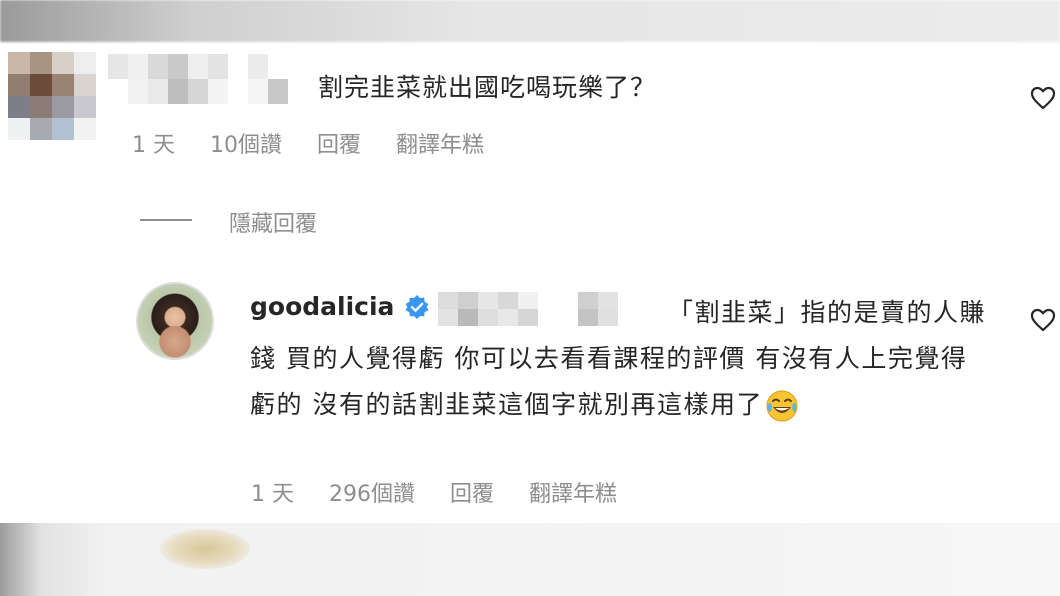 The width and height of the screenshot is (1060, 596). Describe the element at coordinates (448, 492) in the screenshot. I see `reply-comment-meta: 1 天 296個讚 回覆 翻譯年糕` at that location.